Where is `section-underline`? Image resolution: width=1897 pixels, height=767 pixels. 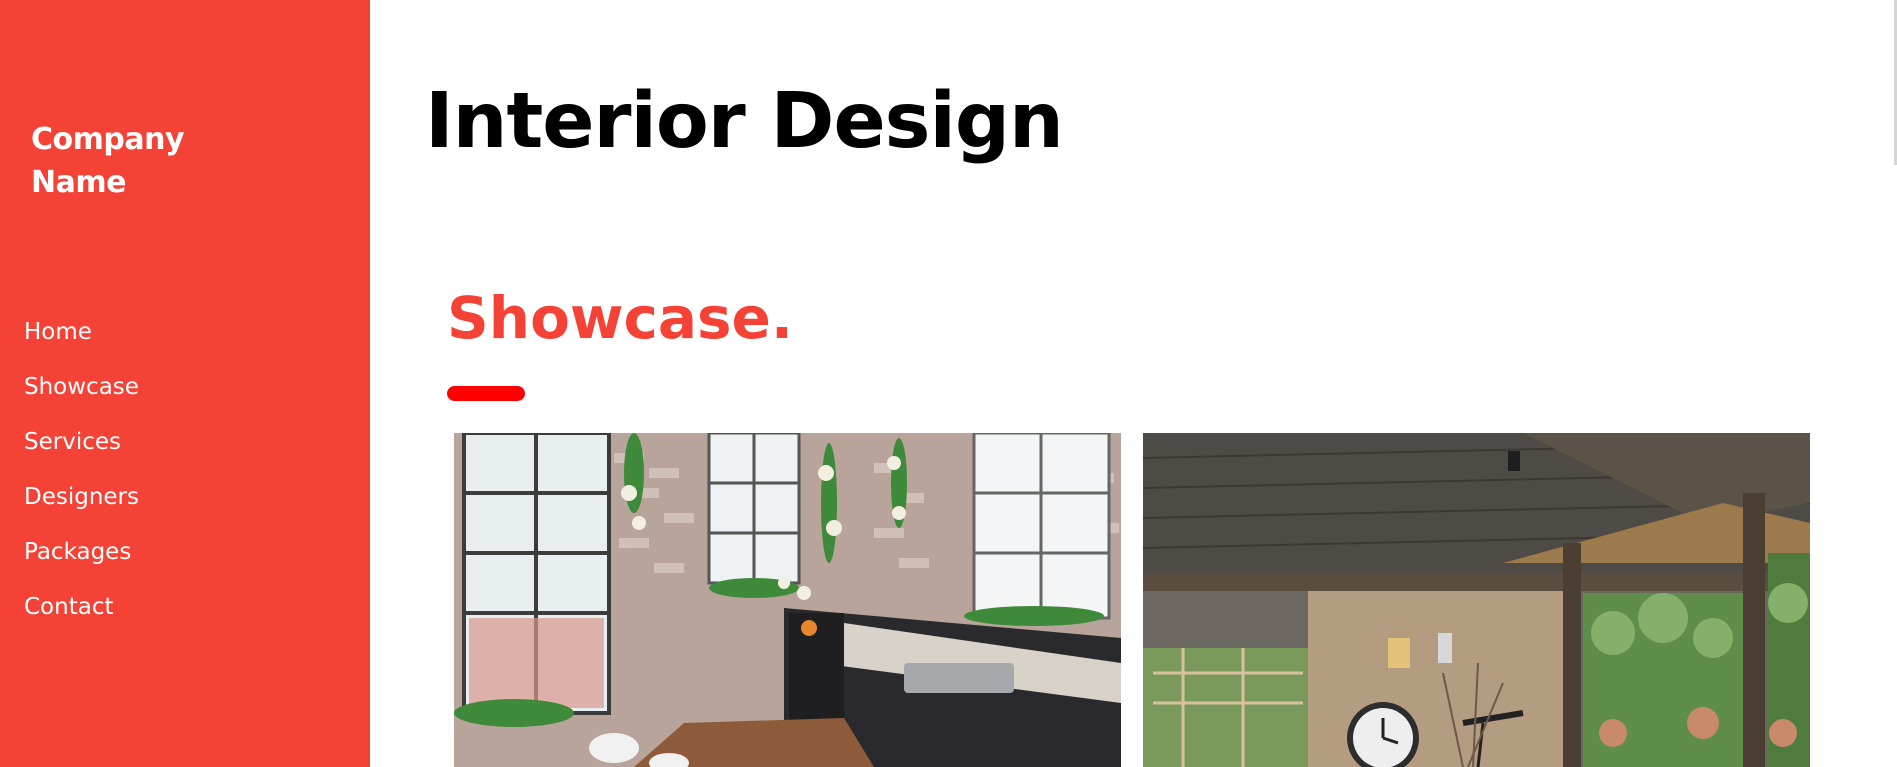 section-underline is located at coordinates (486, 393).